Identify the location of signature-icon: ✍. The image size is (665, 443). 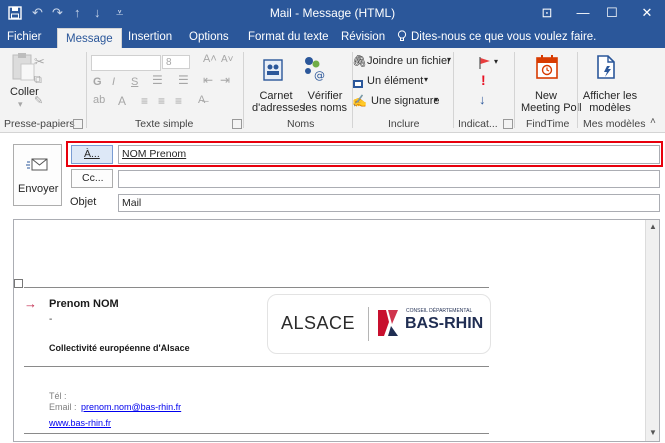
(359, 101).